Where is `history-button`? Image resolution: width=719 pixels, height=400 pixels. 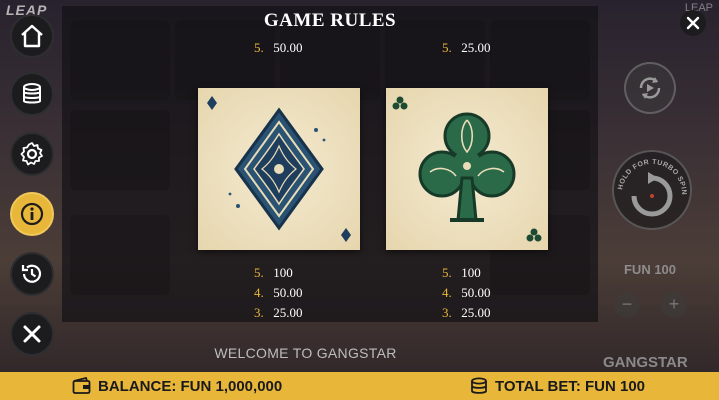
history-button is located at coordinates (32, 274).